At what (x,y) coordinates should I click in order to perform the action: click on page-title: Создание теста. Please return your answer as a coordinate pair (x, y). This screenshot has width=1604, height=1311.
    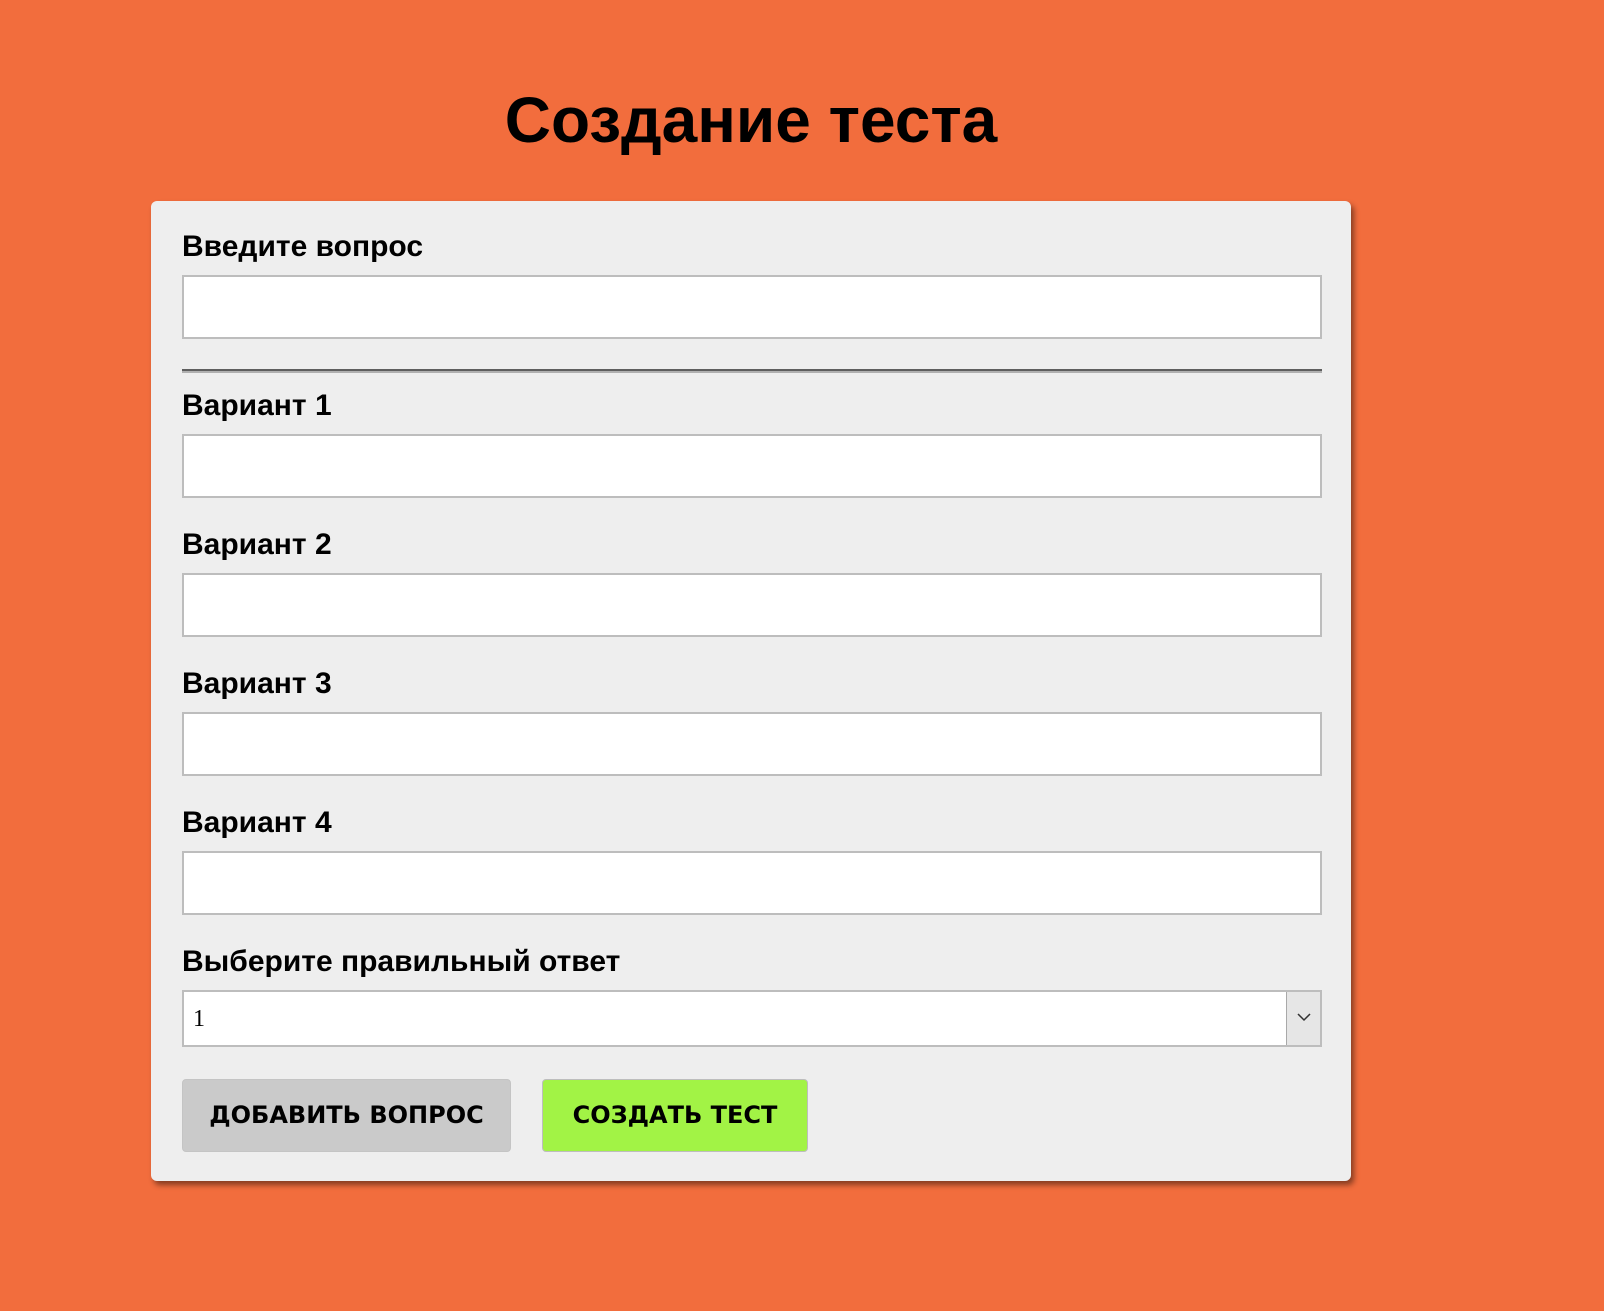
    Looking at the image, I should click on (751, 120).